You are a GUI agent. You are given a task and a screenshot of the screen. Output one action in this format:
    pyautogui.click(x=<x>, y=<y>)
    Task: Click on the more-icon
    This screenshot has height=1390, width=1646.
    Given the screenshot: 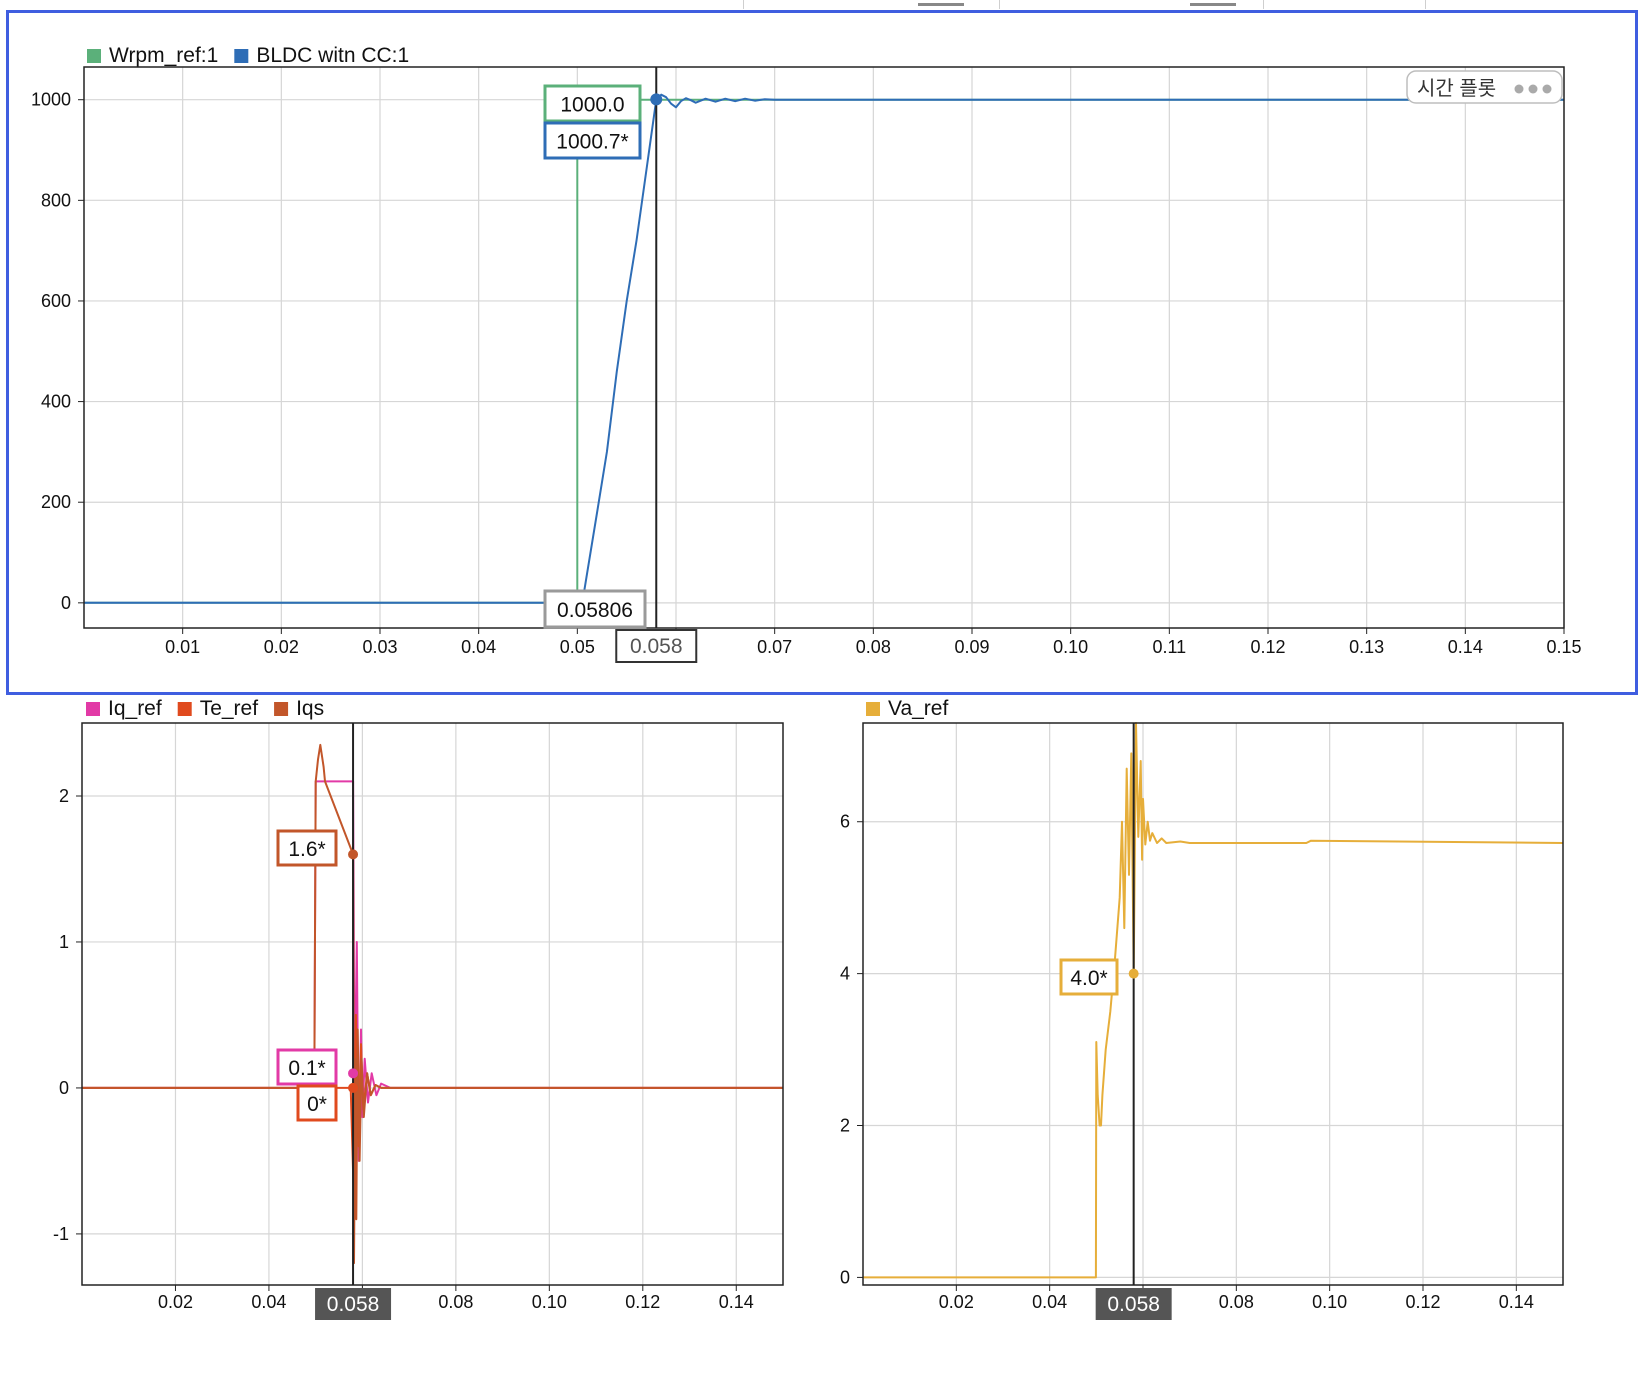 What is the action you would take?
    pyautogui.click(x=1533, y=89)
    